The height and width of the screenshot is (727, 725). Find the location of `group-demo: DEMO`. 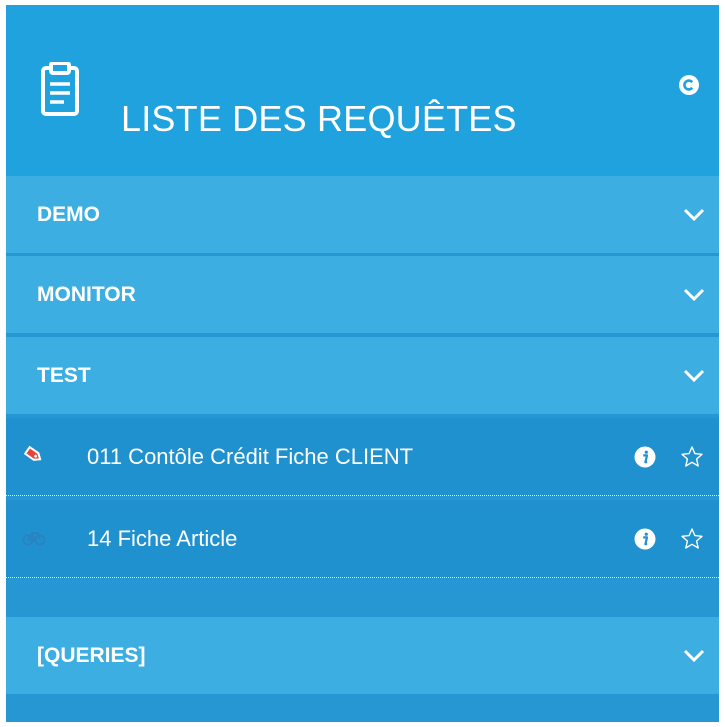

group-demo: DEMO is located at coordinates (362, 214).